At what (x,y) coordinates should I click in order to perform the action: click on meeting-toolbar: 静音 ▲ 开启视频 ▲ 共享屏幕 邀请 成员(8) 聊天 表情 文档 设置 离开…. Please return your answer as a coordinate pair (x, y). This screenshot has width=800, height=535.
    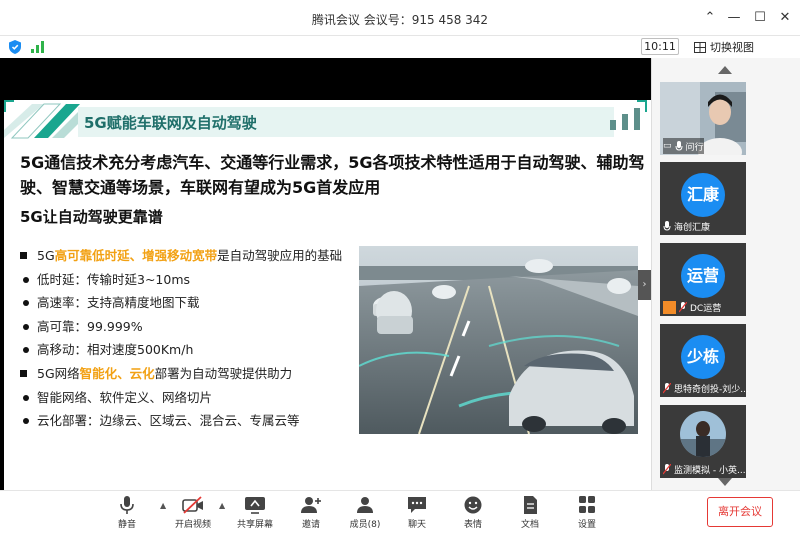
    Looking at the image, I should click on (400, 512).